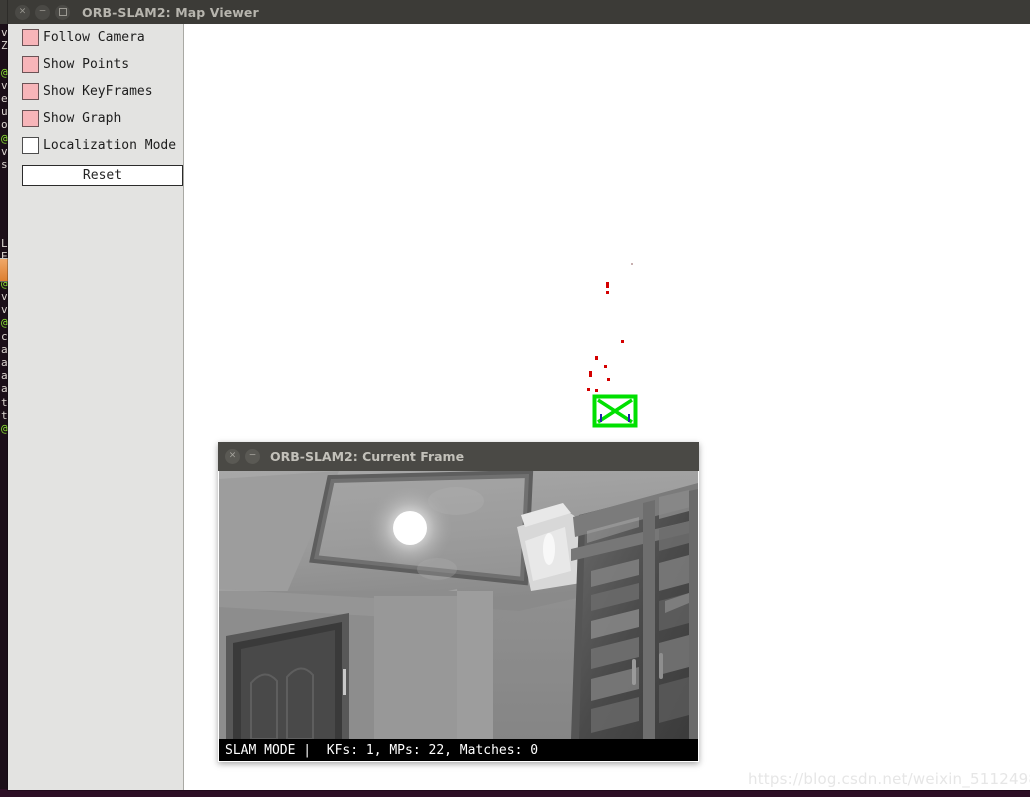  I want to click on map-viewer-titlebar: × − ORB-SLAM2: Map Viewer, so click(519, 12).